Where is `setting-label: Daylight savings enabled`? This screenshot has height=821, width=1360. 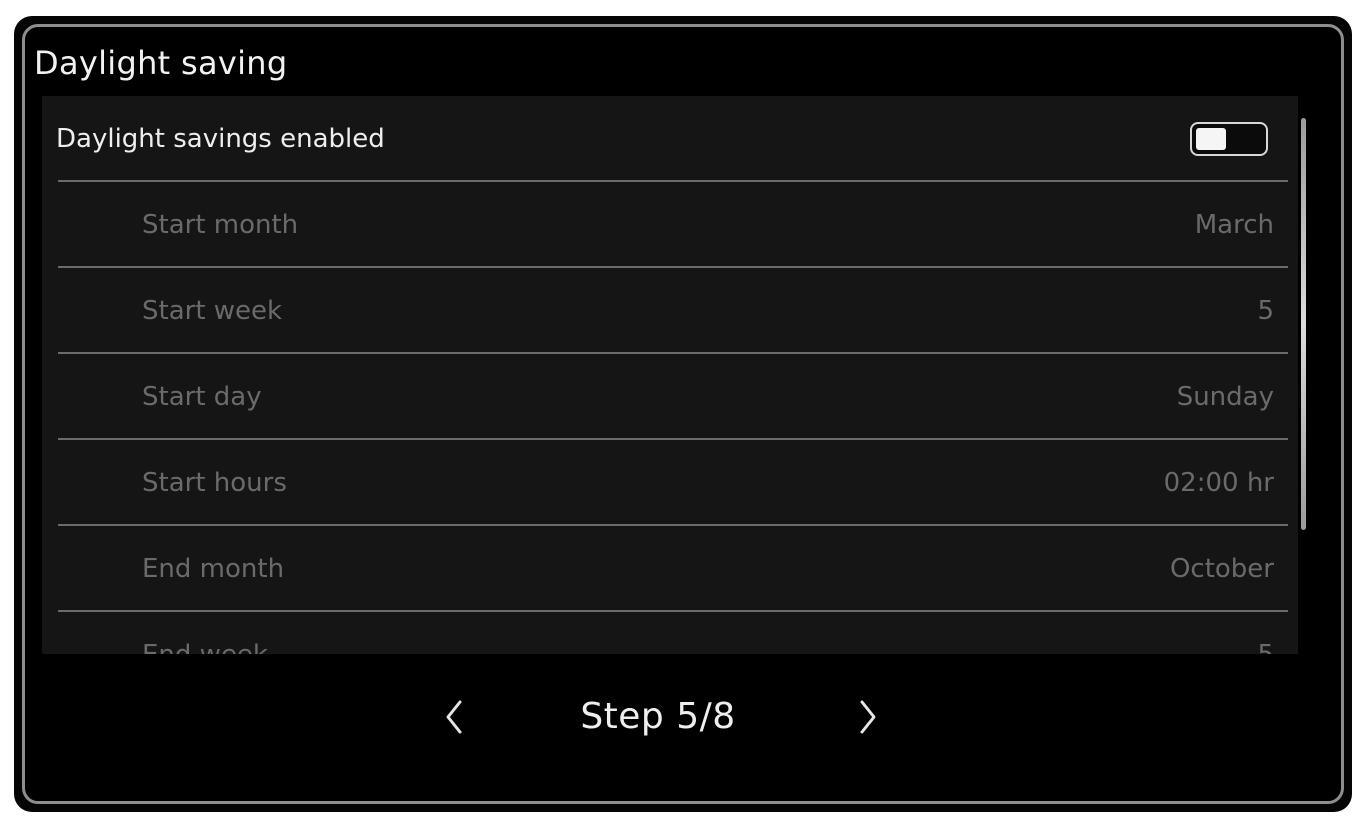 setting-label: Daylight savings enabled is located at coordinates (220, 139).